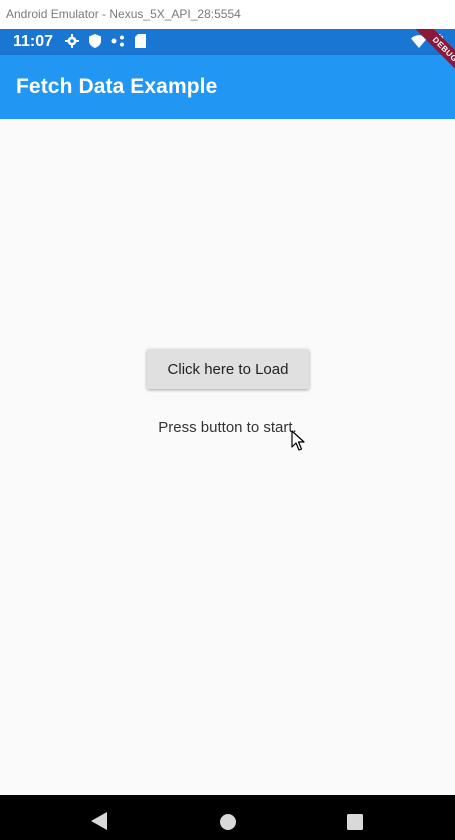 The height and width of the screenshot is (840, 455). I want to click on nav-bar, so click(227, 817).